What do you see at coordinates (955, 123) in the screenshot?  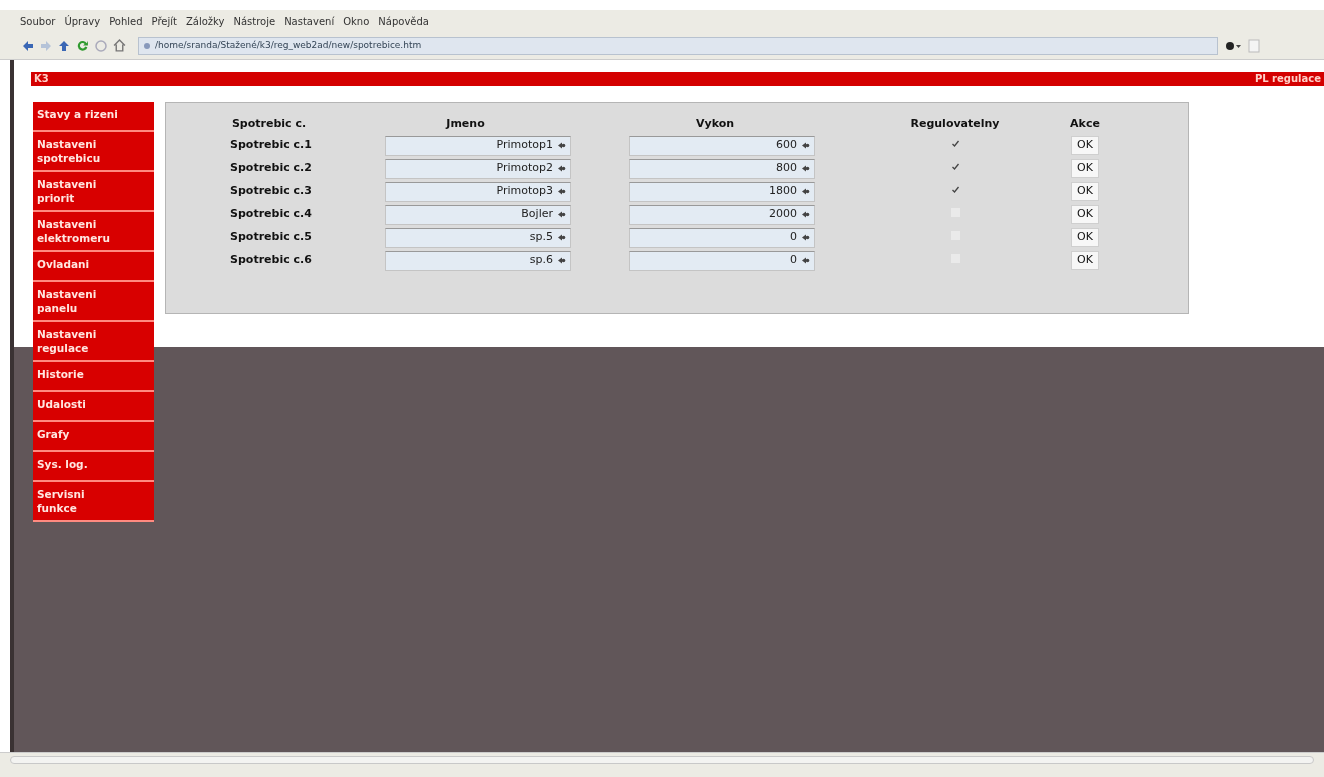 I see `column-header: Regulovatelny` at bounding box center [955, 123].